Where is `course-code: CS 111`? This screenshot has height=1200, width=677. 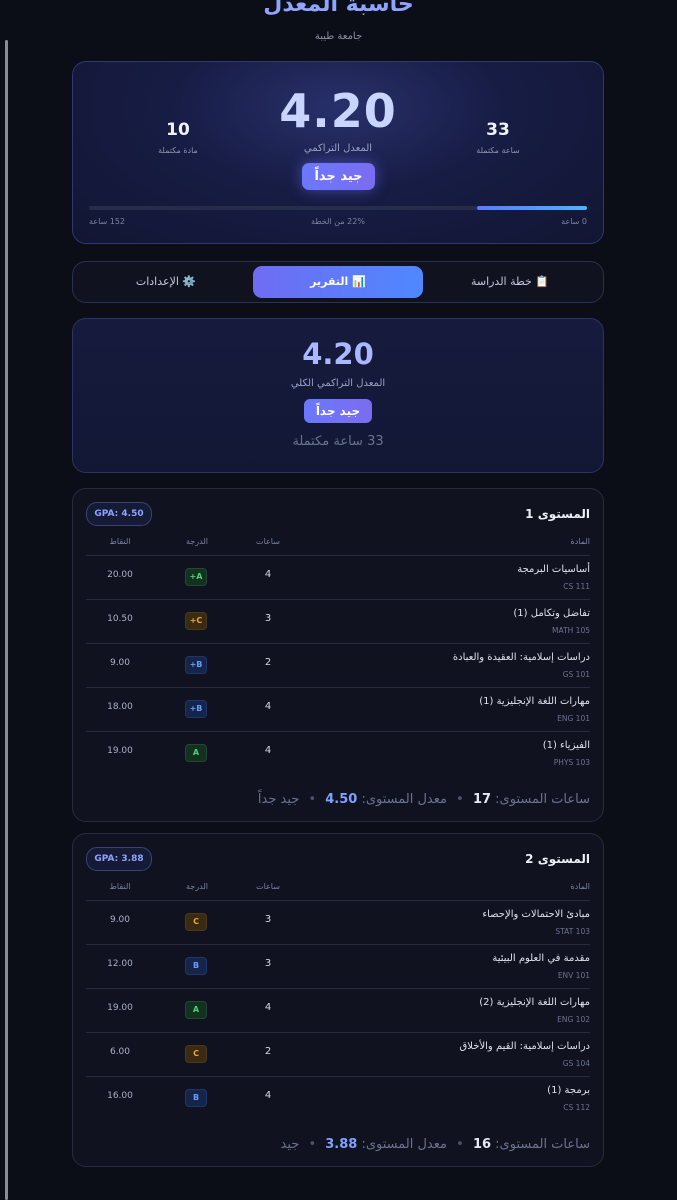 course-code: CS 111 is located at coordinates (576, 586).